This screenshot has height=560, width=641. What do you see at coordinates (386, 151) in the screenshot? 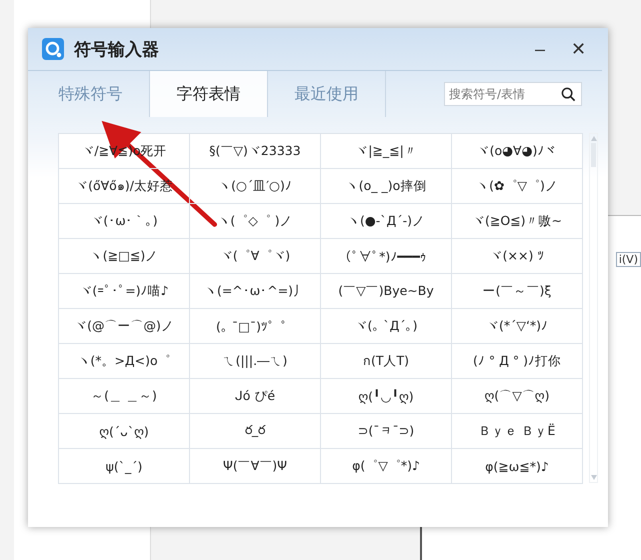
I see `emoticon-cell: ヾ|≧_≦|〃` at bounding box center [386, 151].